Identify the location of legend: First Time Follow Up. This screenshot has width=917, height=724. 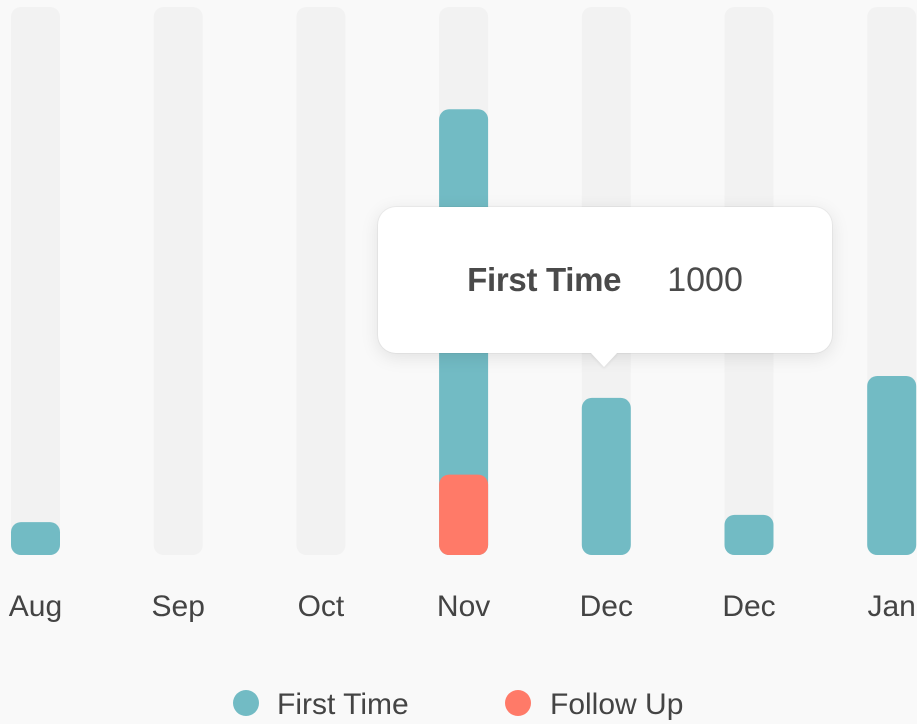
(458, 704).